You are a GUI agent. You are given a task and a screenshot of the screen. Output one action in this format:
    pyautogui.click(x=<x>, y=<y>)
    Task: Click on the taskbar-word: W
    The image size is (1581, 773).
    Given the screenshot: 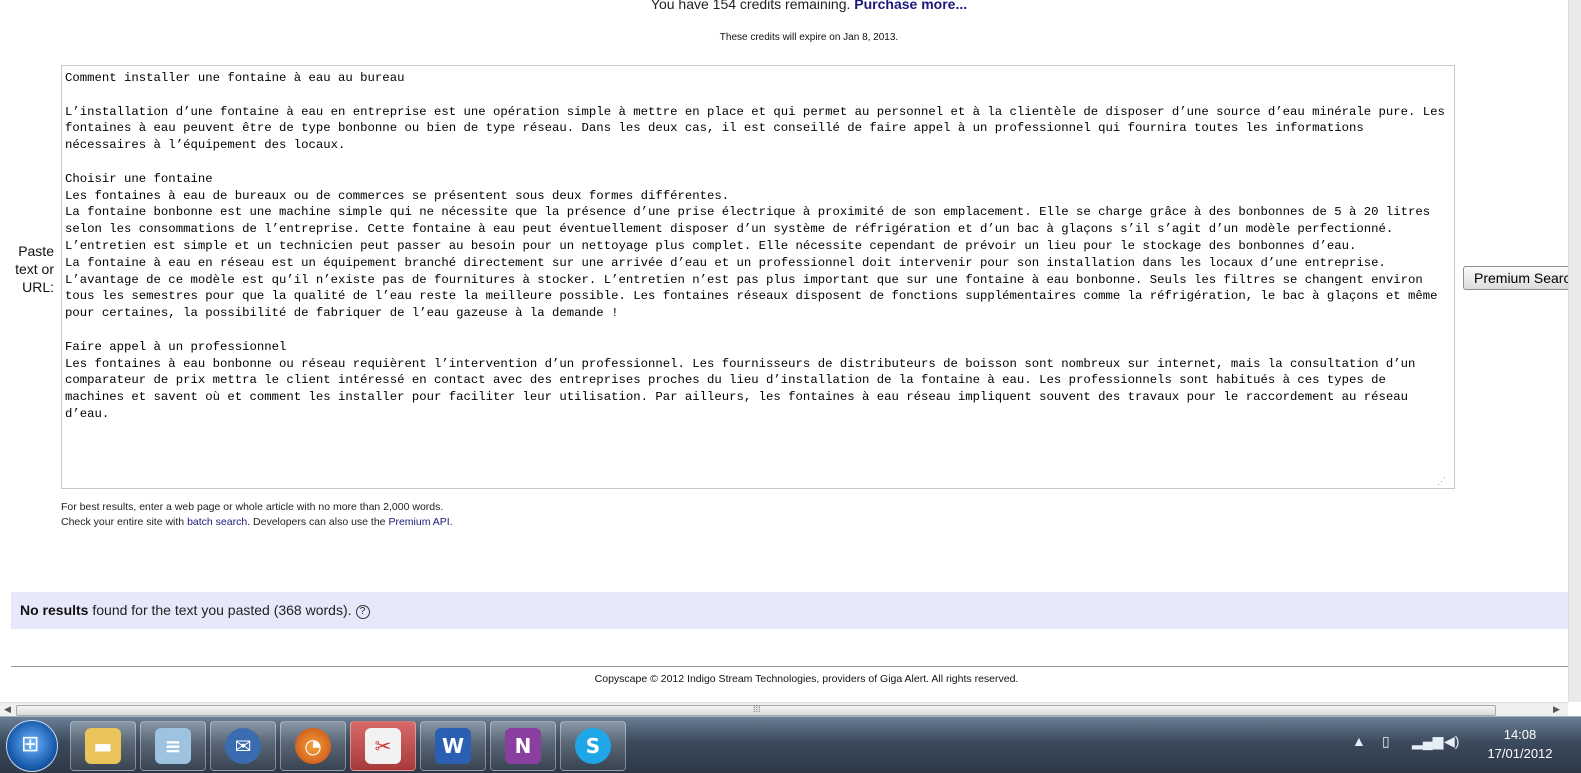 What is the action you would take?
    pyautogui.click(x=453, y=746)
    